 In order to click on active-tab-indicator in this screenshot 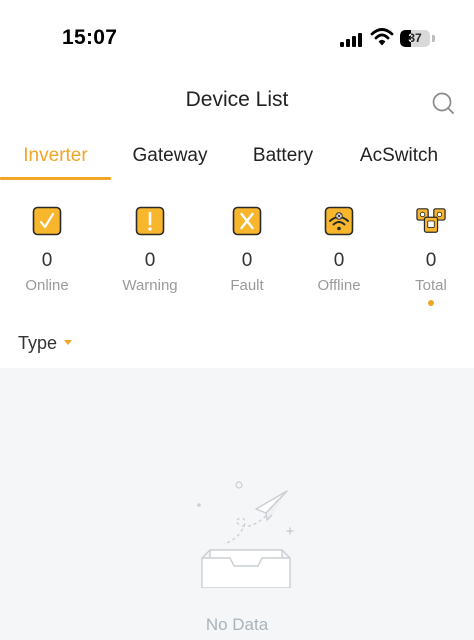, I will do `click(55, 178)`.